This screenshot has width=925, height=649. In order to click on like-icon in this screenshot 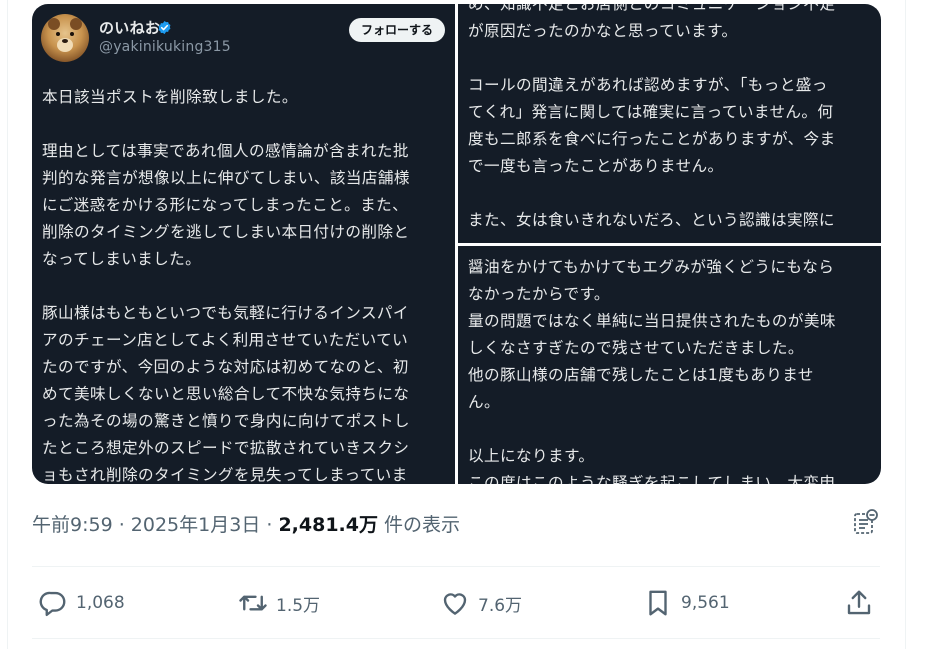, I will do `click(455, 604)`.